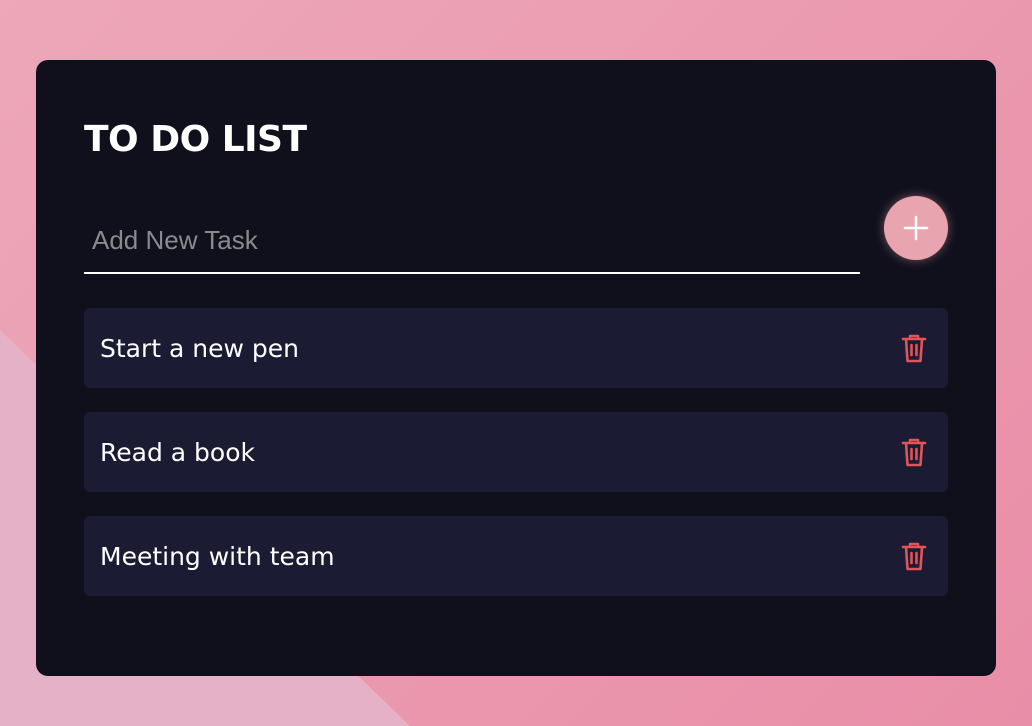 The image size is (1032, 726). Describe the element at coordinates (516, 348) in the screenshot. I see `task-item: Start a new pen` at that location.